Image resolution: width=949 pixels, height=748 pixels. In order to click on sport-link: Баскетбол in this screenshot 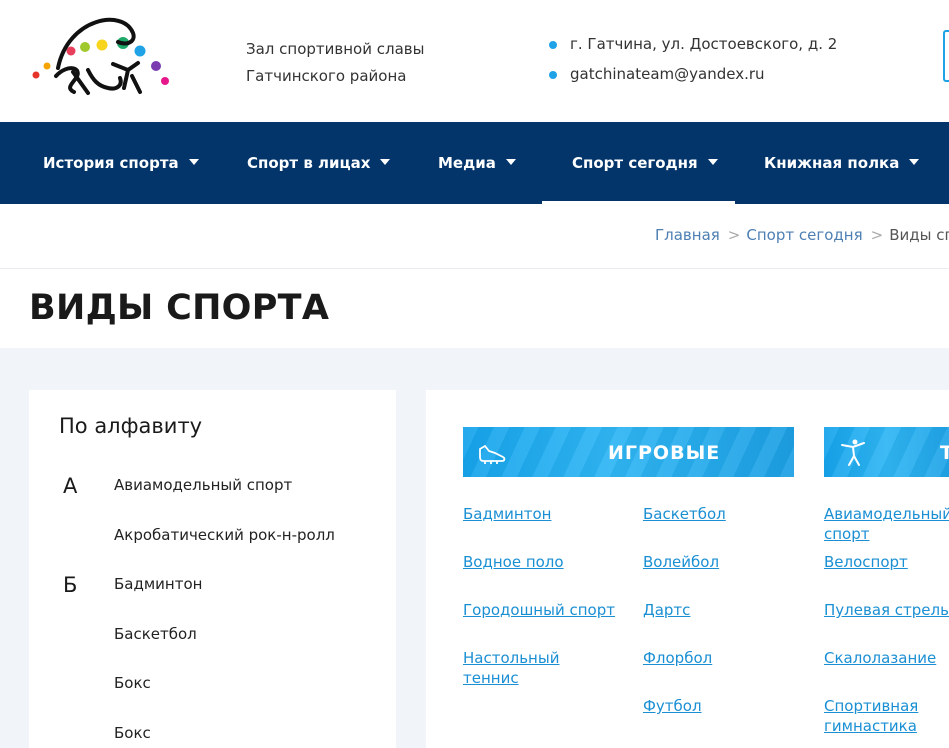, I will do `click(684, 514)`.